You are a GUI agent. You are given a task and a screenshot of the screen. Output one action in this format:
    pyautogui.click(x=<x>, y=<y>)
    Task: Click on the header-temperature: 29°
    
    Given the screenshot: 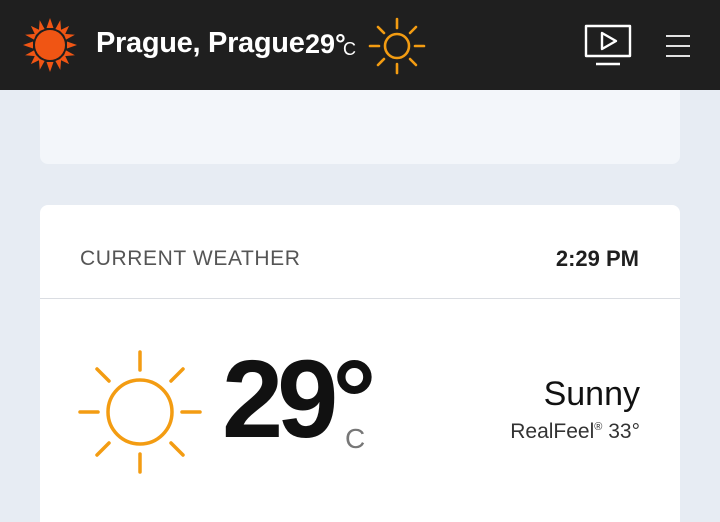 What is the action you would take?
    pyautogui.click(x=325, y=44)
    